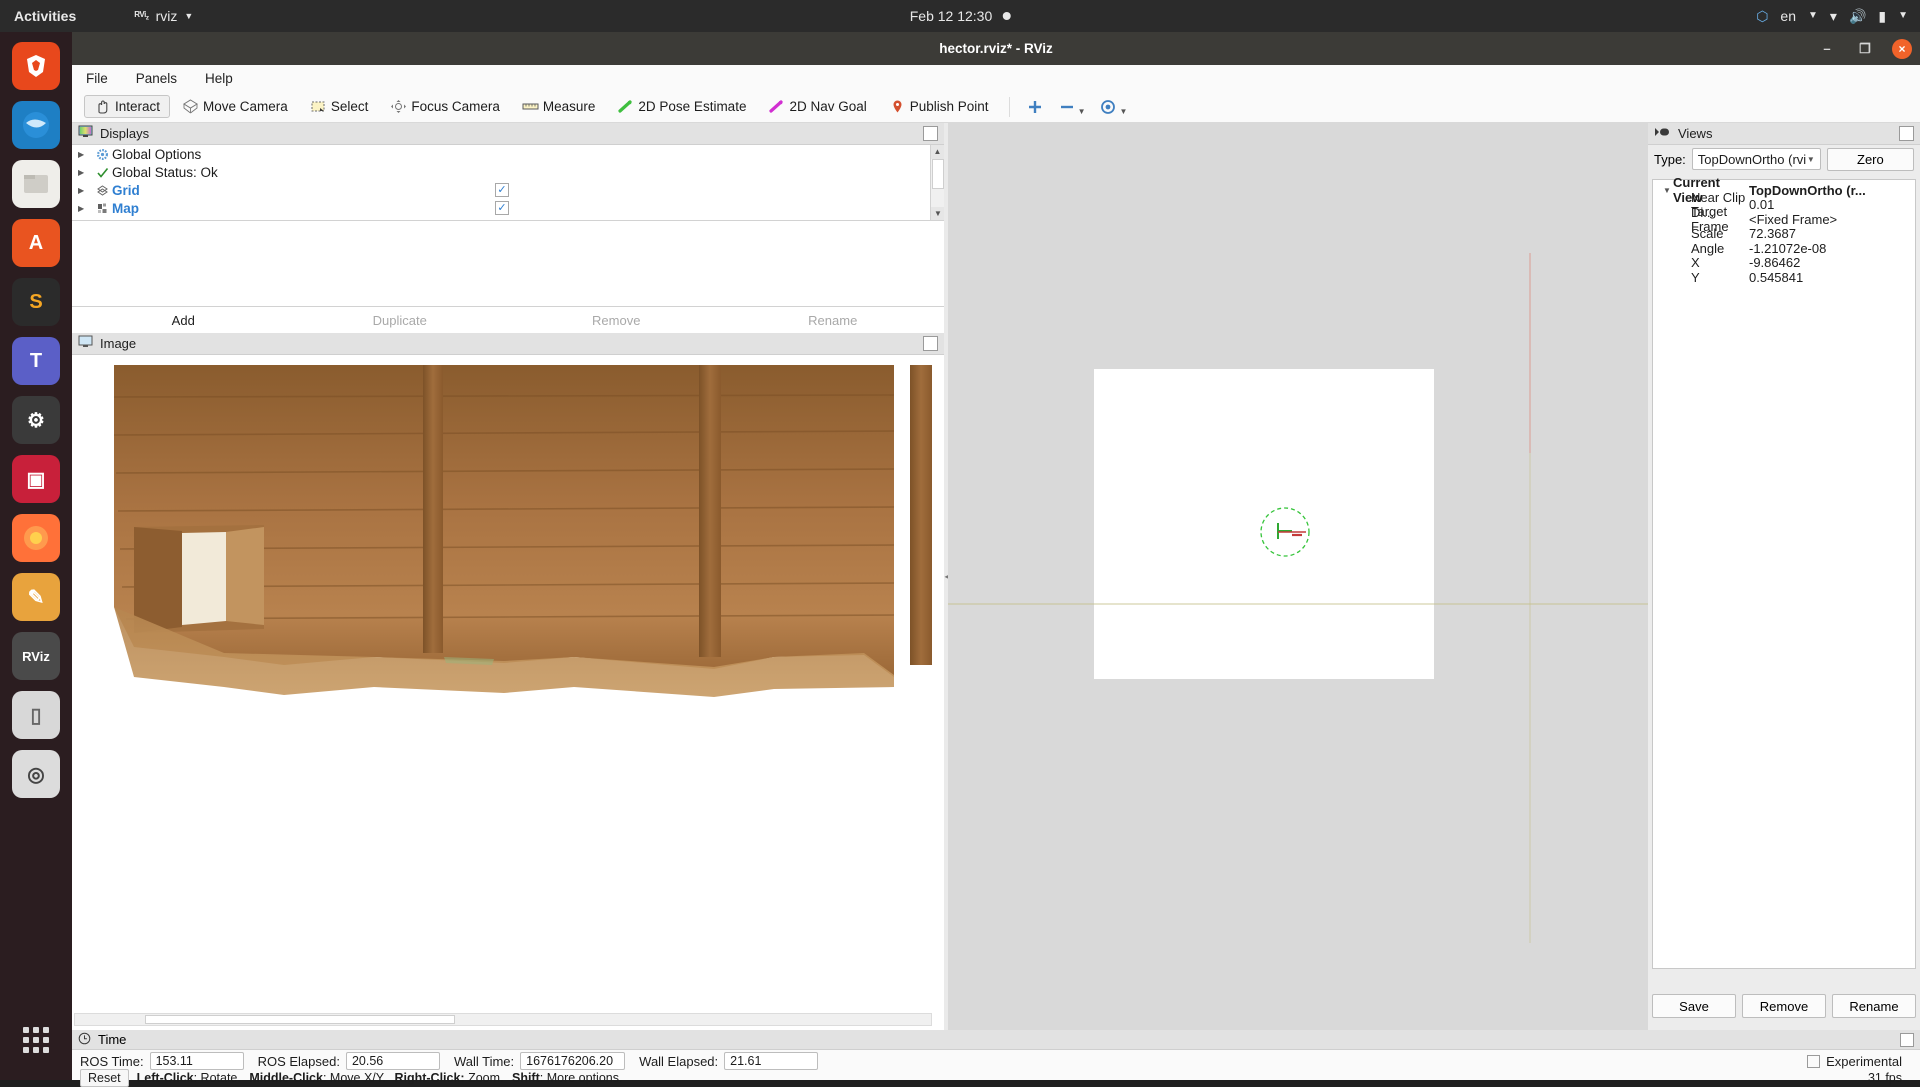 This screenshot has width=1920, height=1087. What do you see at coordinates (127, 106) in the screenshot?
I see `tool-interact: Interact` at bounding box center [127, 106].